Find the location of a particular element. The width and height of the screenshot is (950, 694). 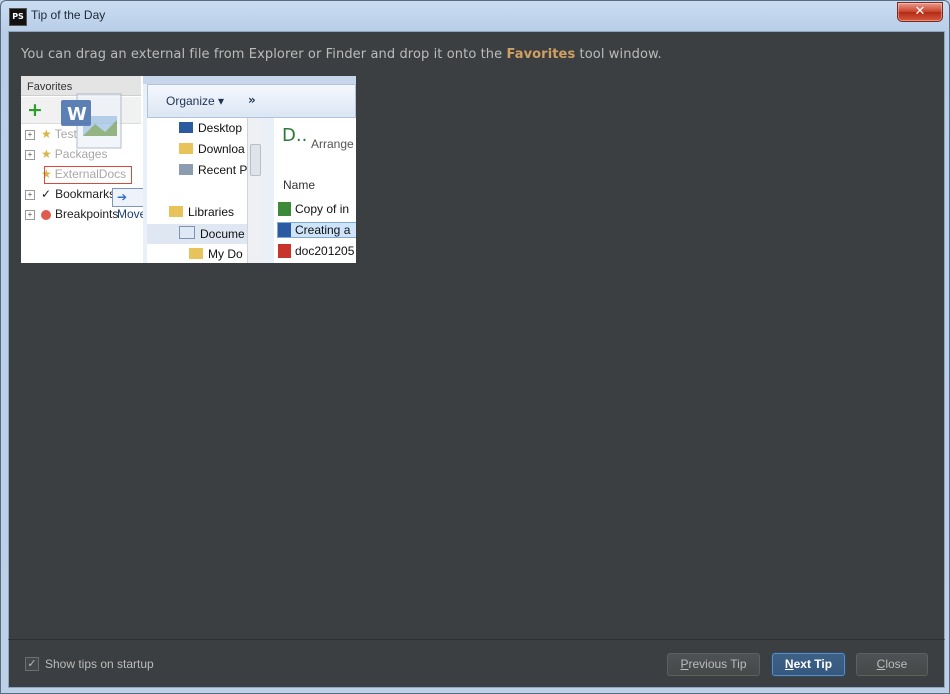

file-name: Creating a is located at coordinates (323, 230).